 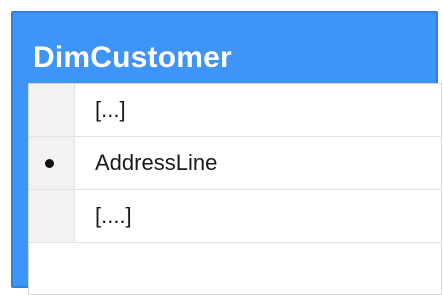 I want to click on column-name: [....], so click(x=113, y=216).